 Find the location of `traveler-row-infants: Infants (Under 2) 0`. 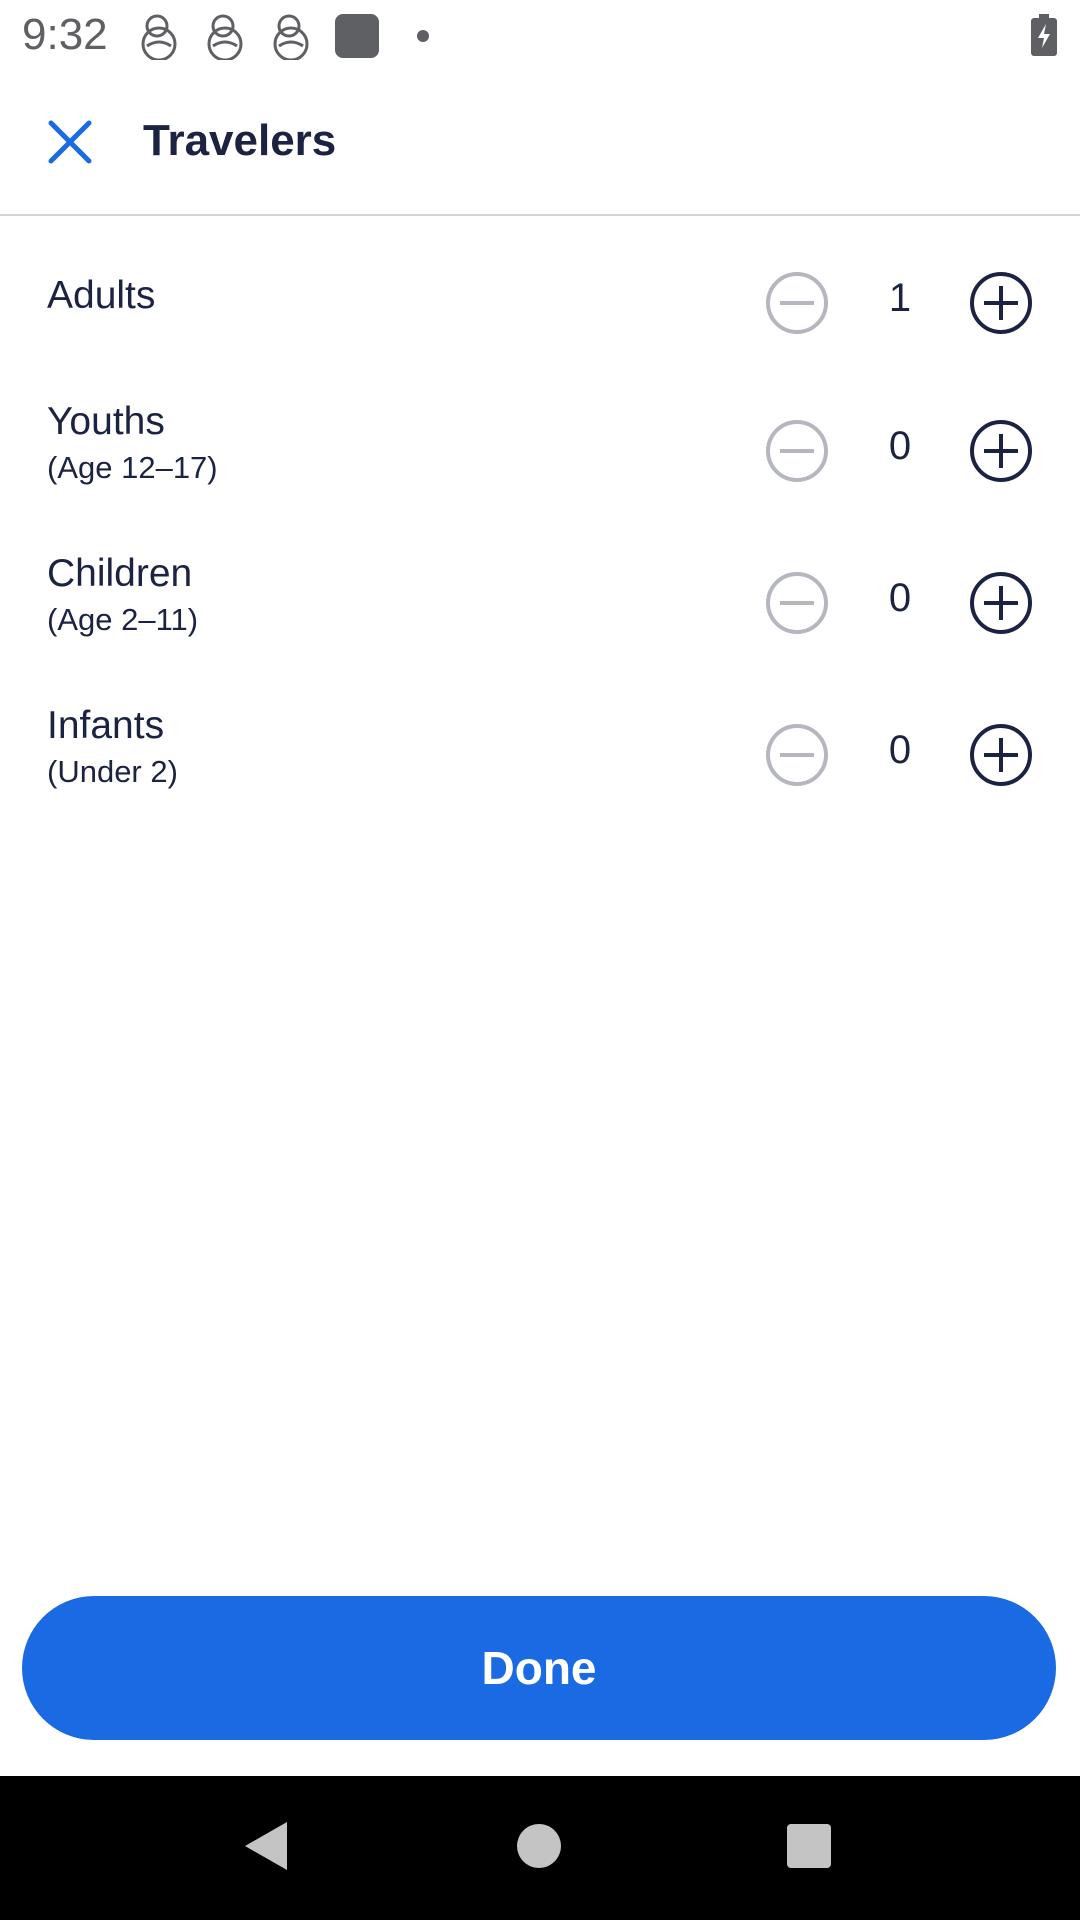

traveler-row-infants: Infants (Under 2) 0 is located at coordinates (540, 746).